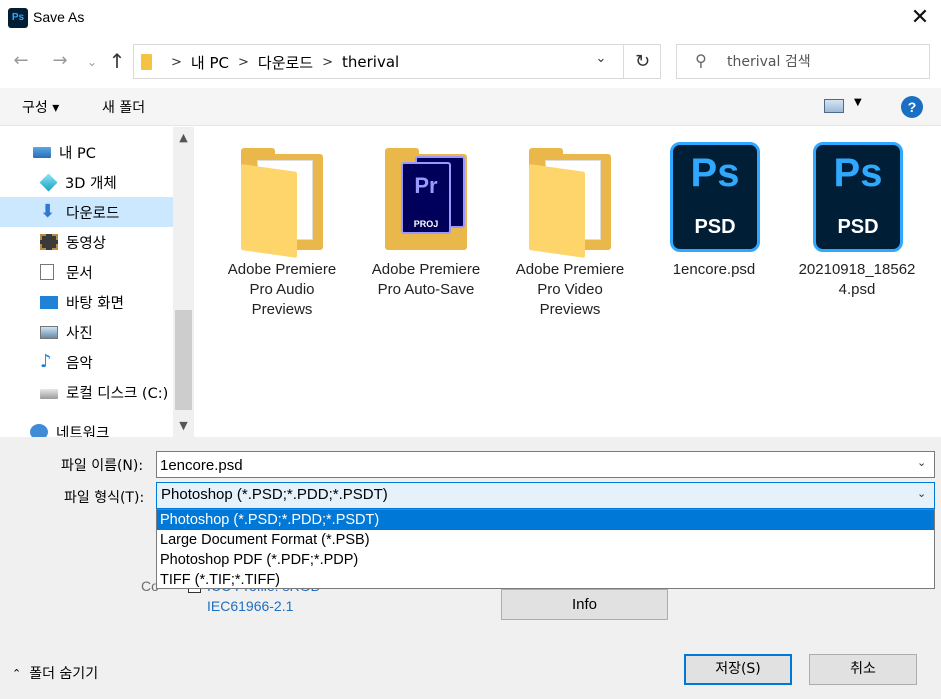  Describe the element at coordinates (123, 107) in the screenshot. I see `new-folder-button: 새 폴더` at that location.